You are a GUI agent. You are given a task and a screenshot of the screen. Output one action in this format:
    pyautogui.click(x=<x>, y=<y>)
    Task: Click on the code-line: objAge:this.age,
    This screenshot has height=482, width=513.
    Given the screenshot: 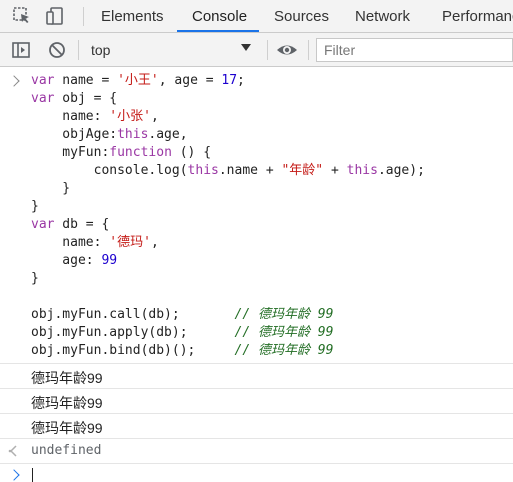 What is the action you would take?
    pyautogui.click(x=109, y=134)
    